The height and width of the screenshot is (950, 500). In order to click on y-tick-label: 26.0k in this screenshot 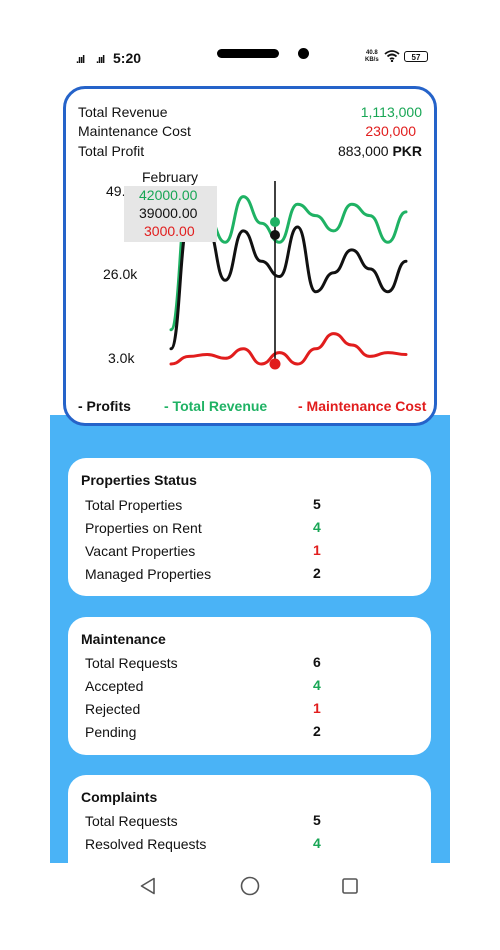, I will do `click(120, 274)`.